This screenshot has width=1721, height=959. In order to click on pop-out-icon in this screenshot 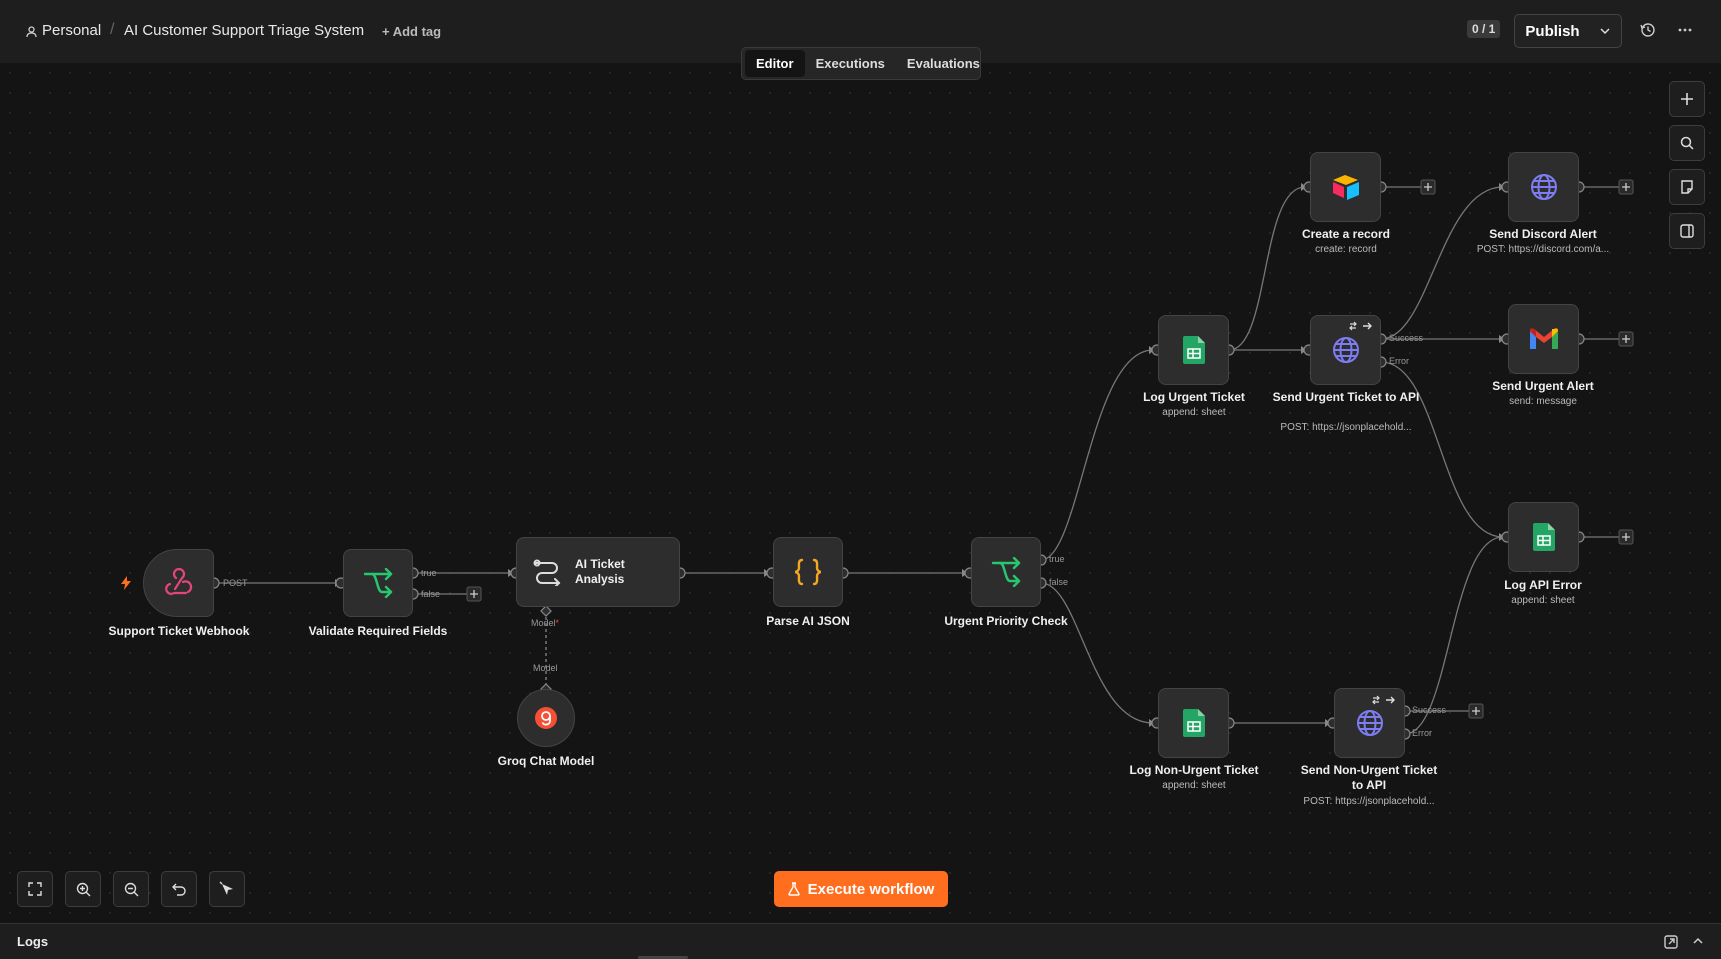, I will do `click(1671, 942)`.